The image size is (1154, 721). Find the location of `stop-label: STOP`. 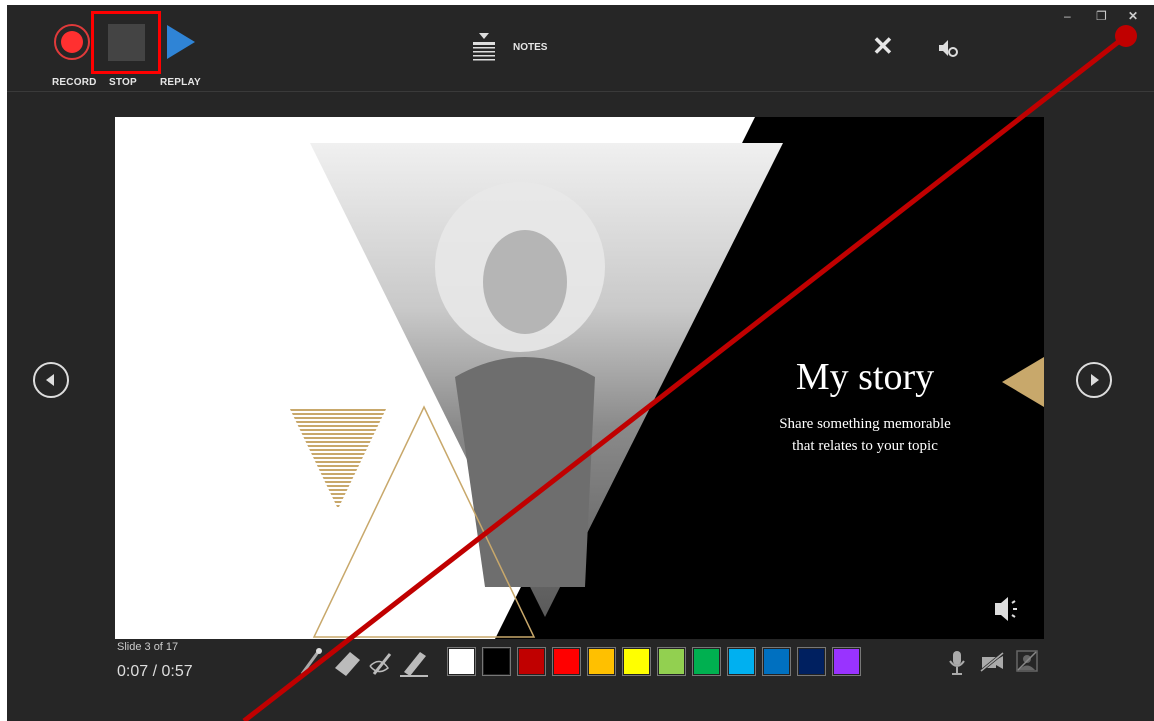

stop-label: STOP is located at coordinates (123, 82).